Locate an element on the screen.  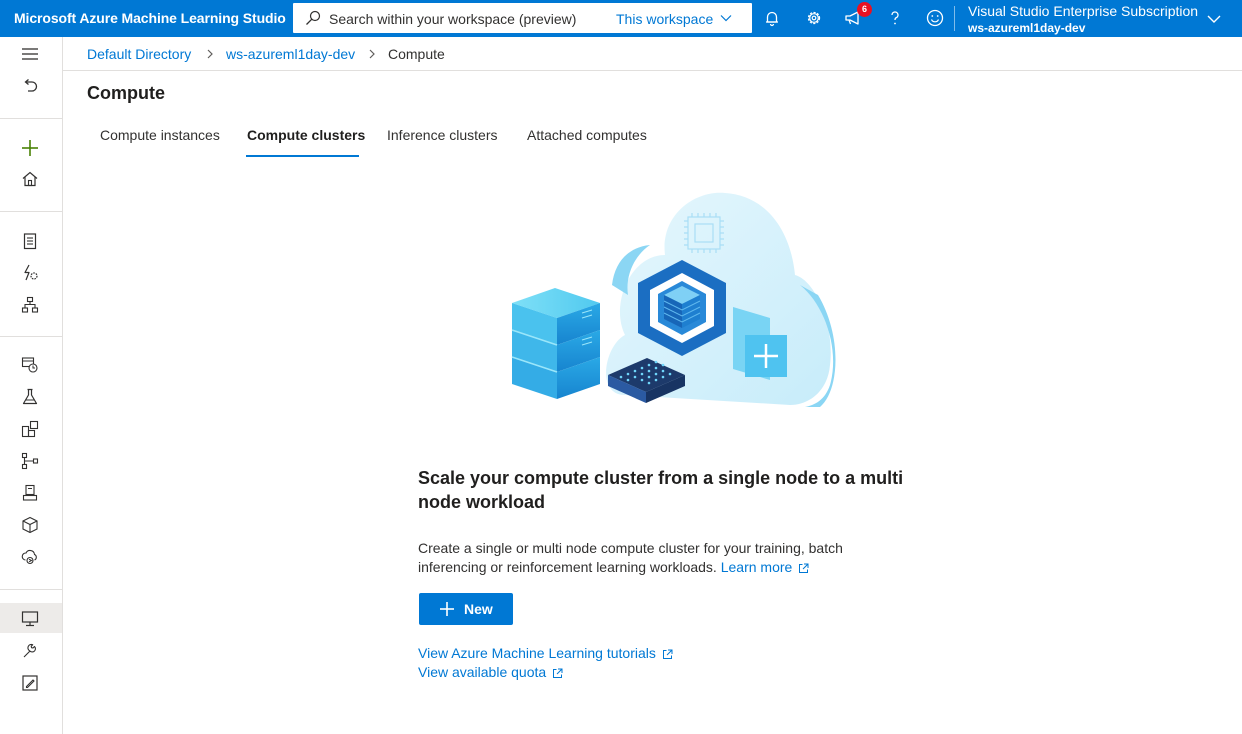
nav-datasets is located at coordinates (31, 364).